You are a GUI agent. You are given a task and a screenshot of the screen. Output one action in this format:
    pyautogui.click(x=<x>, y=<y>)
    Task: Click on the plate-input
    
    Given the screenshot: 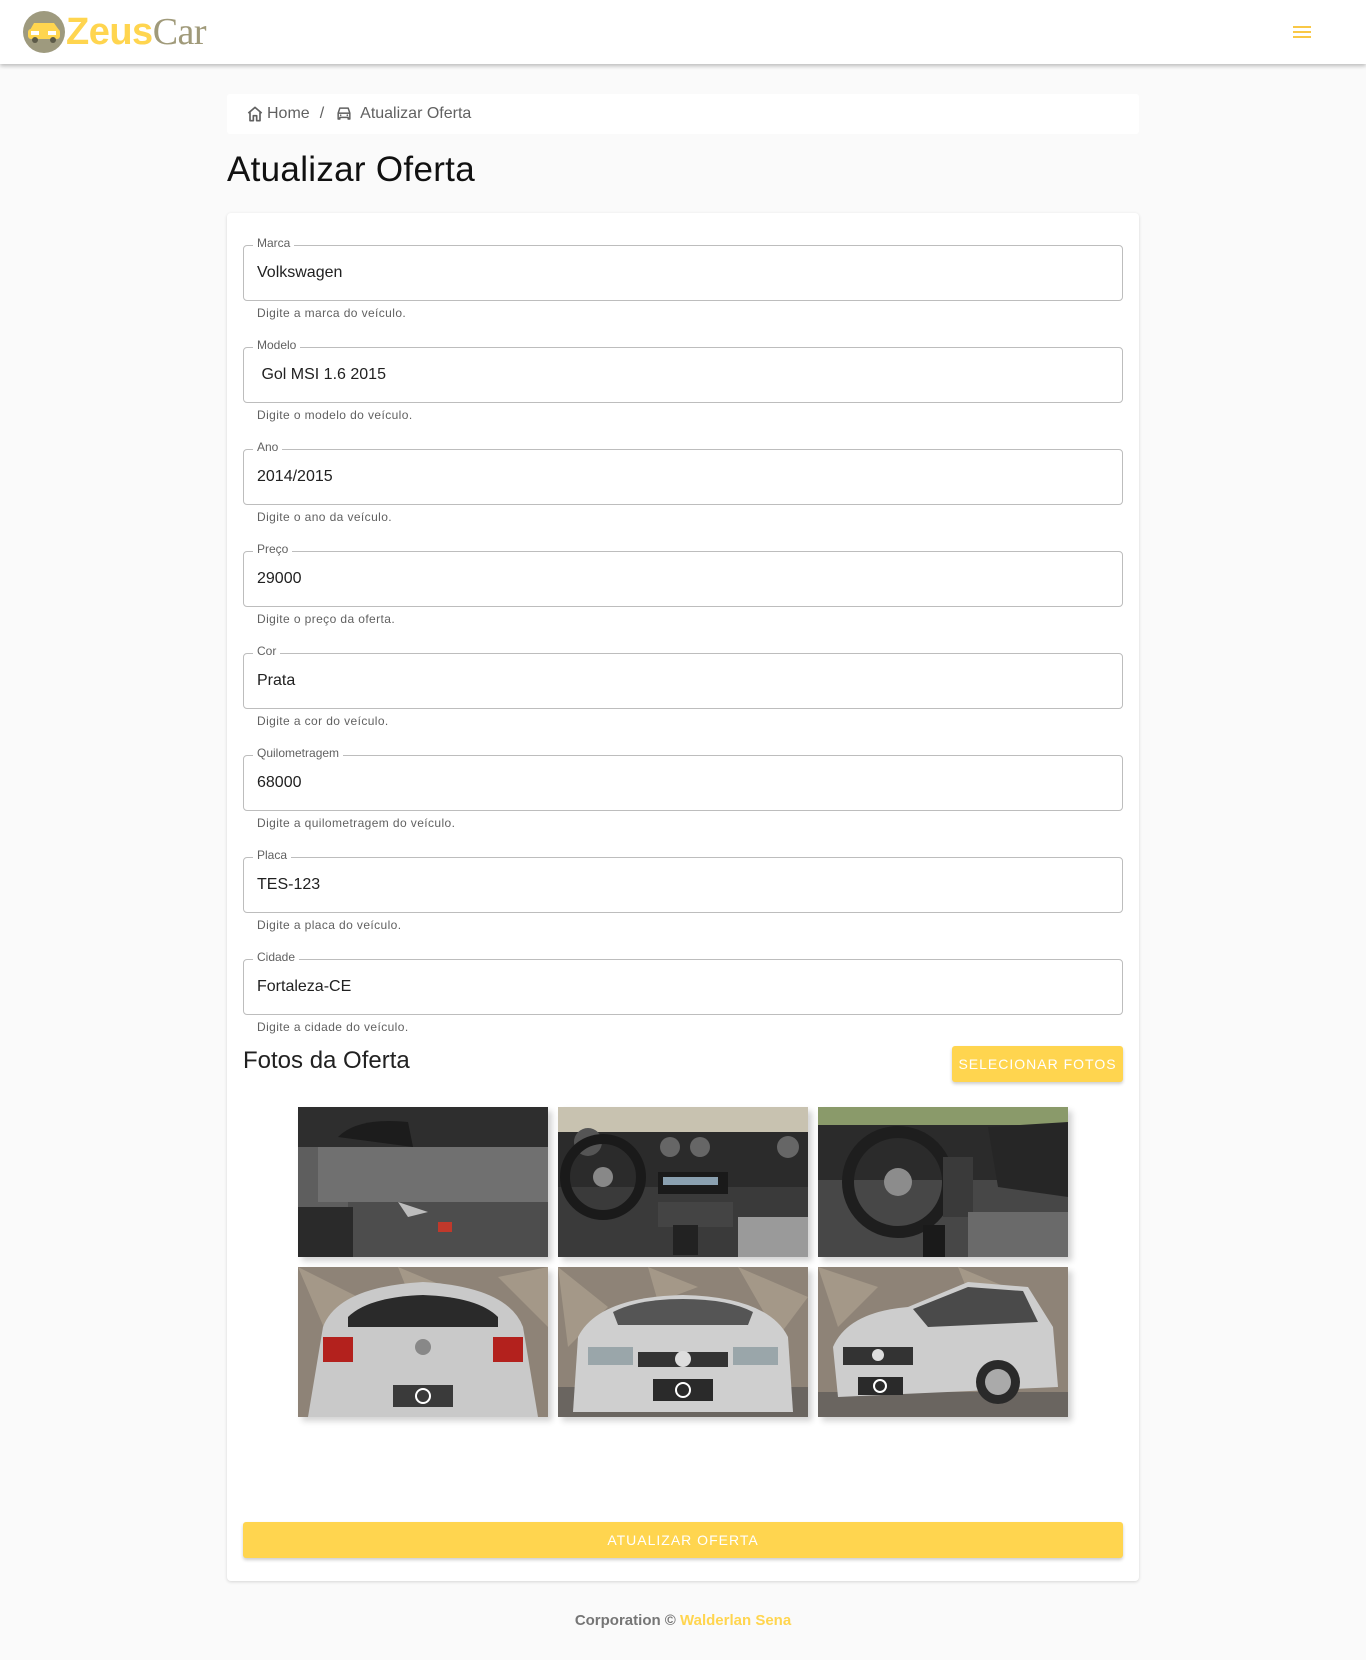 What is the action you would take?
    pyautogui.click(x=682, y=885)
    